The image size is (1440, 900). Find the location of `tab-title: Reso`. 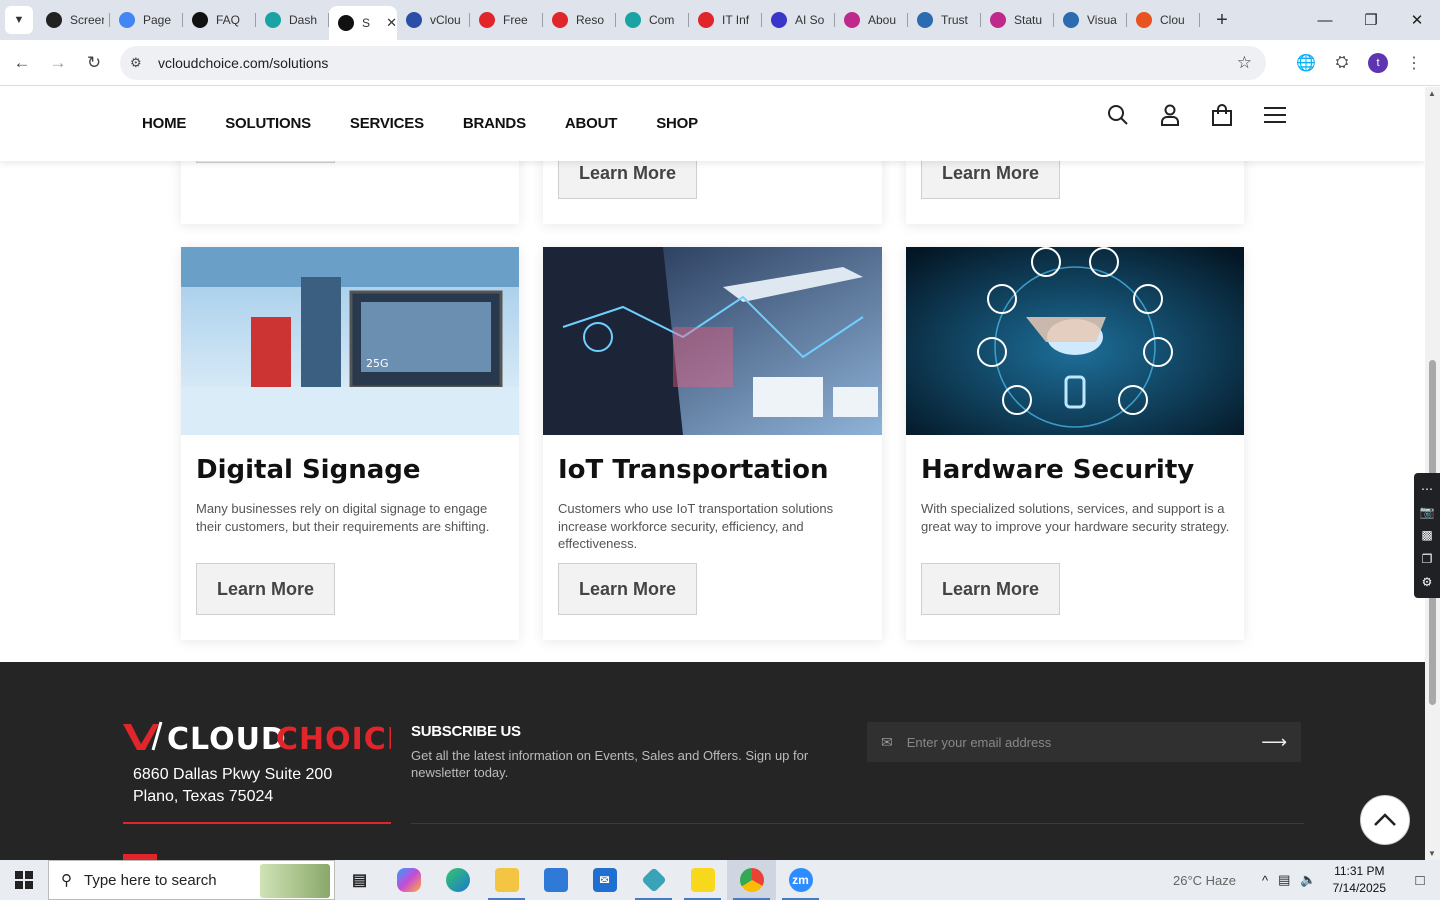

tab-title: Reso is located at coordinates (590, 20).